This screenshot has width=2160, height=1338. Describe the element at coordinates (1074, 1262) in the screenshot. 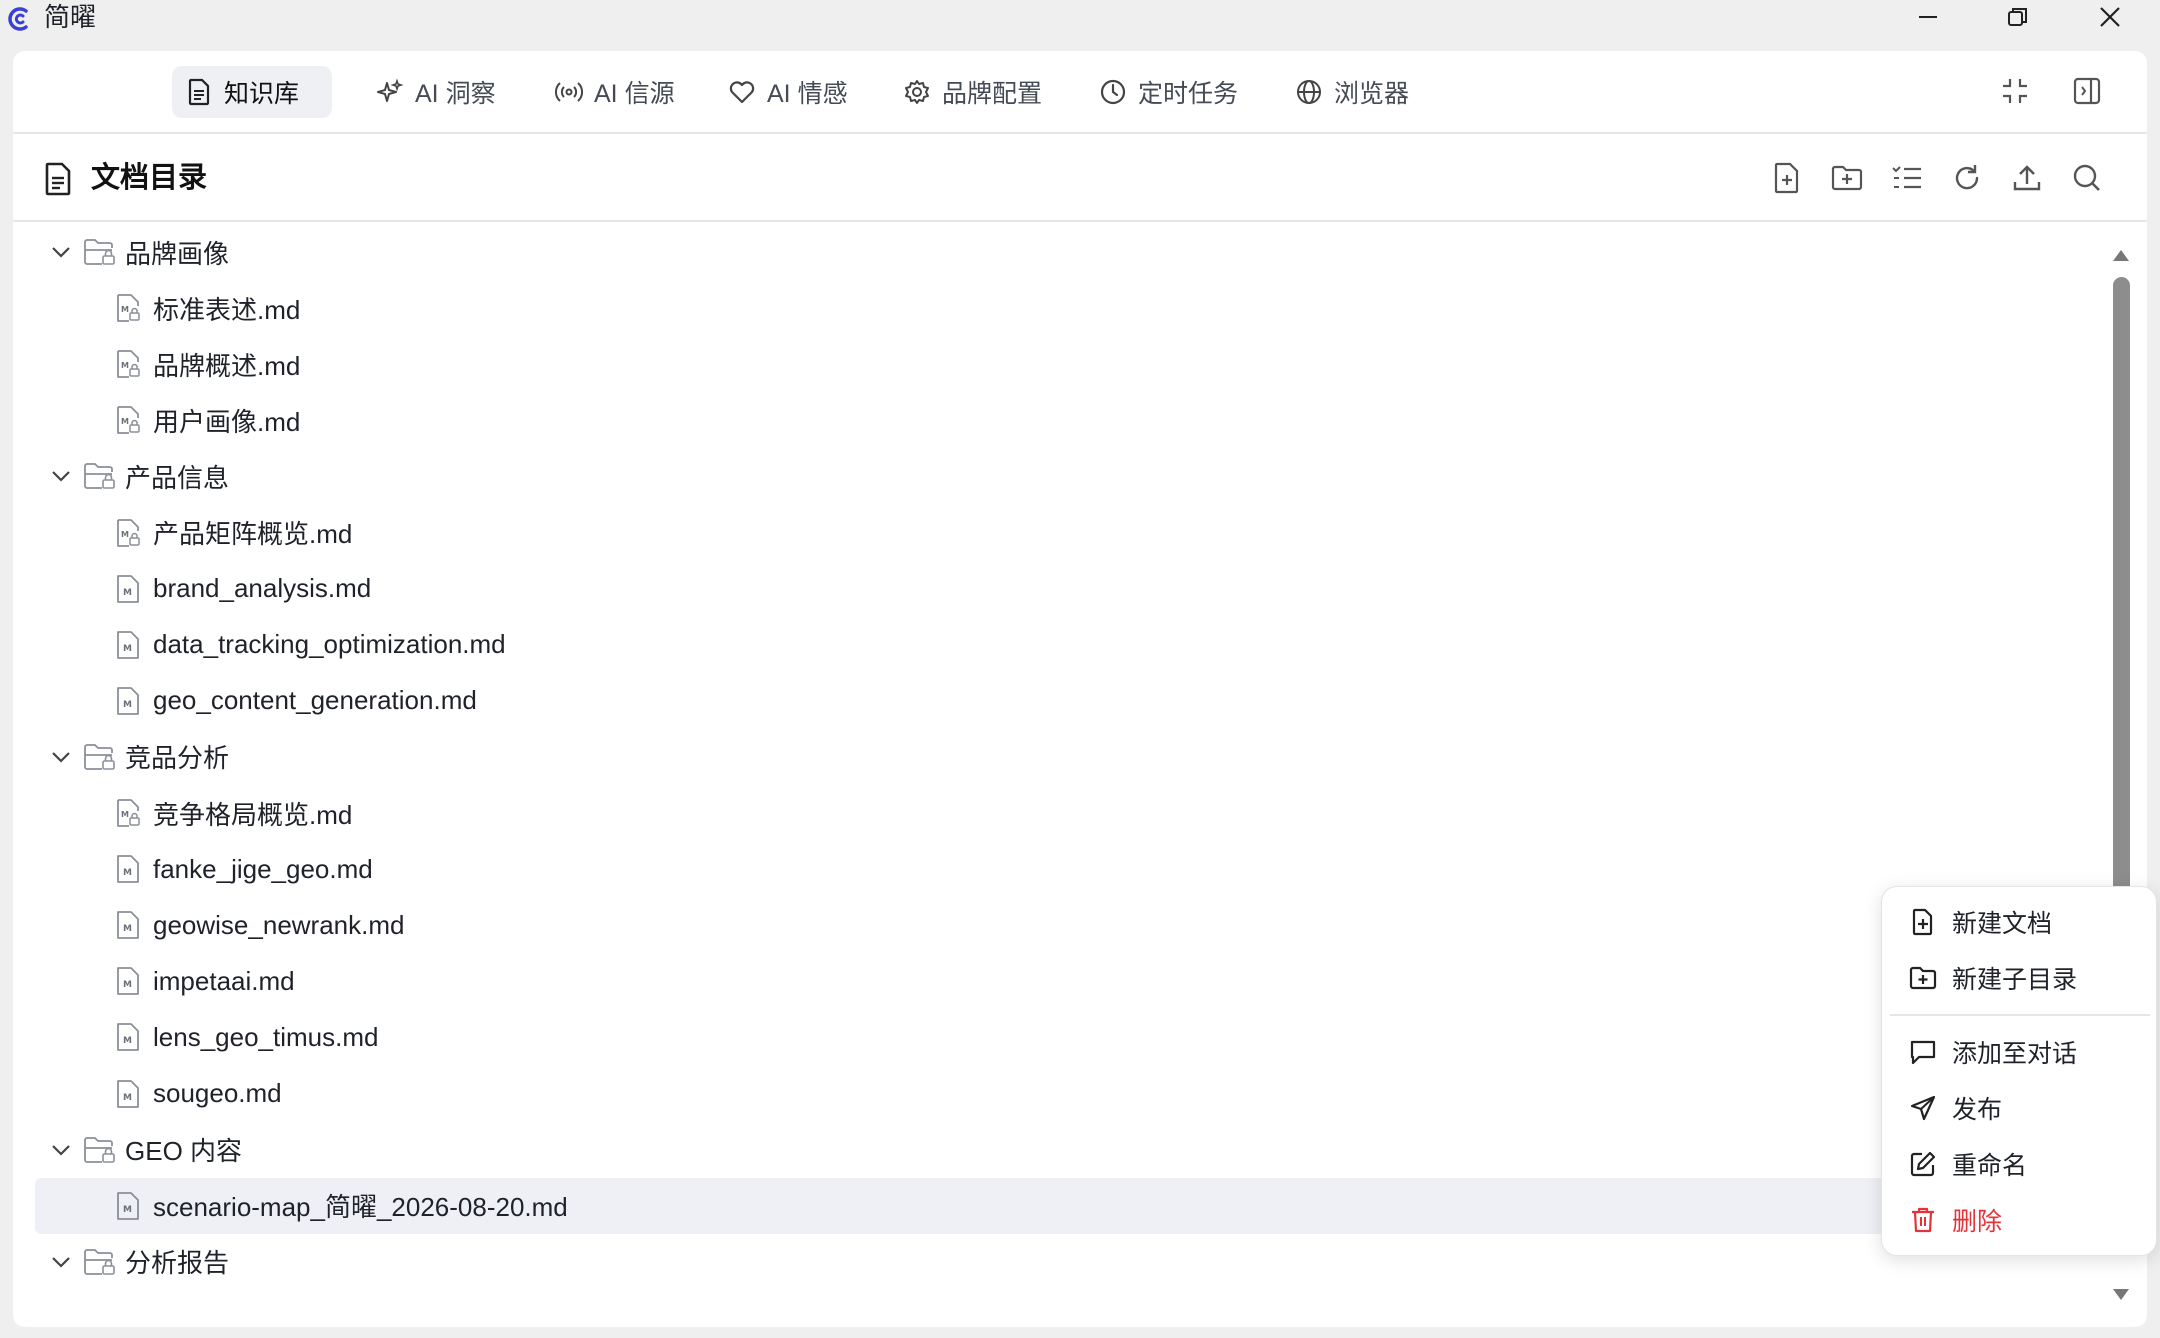

I see `folder-row: 分析报告` at that location.